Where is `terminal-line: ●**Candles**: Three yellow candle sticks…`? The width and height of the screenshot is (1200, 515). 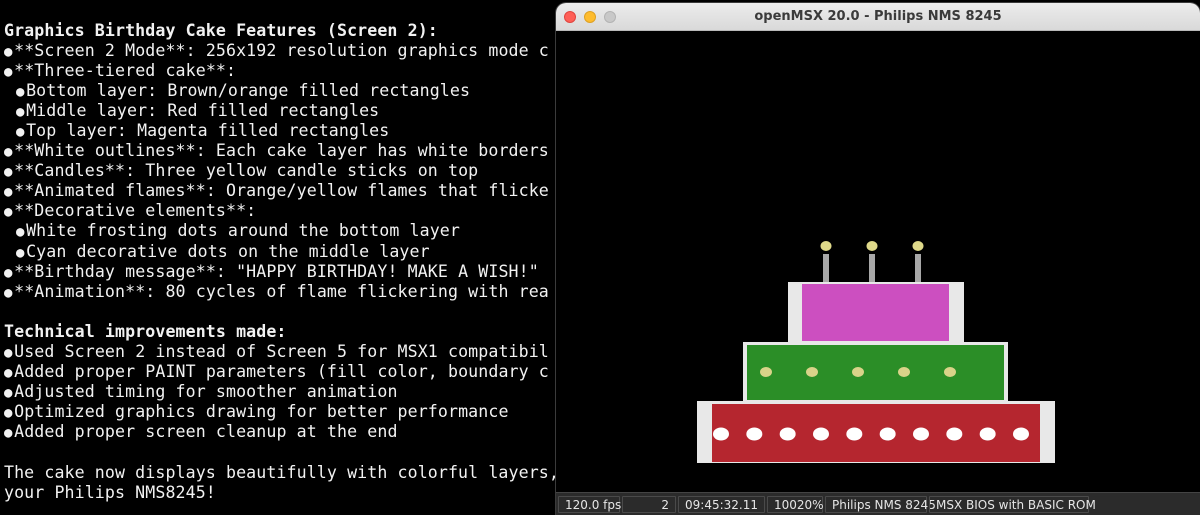
terminal-line: ●**Candles**: Three yellow candle sticks… is located at coordinates (280, 171).